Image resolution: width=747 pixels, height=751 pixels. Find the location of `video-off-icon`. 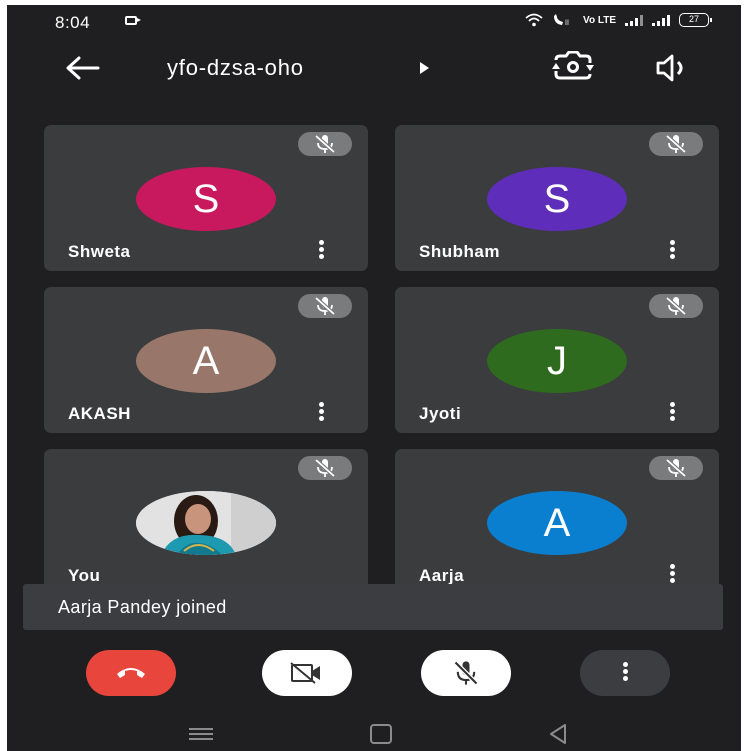

video-off-icon is located at coordinates (305, 673).